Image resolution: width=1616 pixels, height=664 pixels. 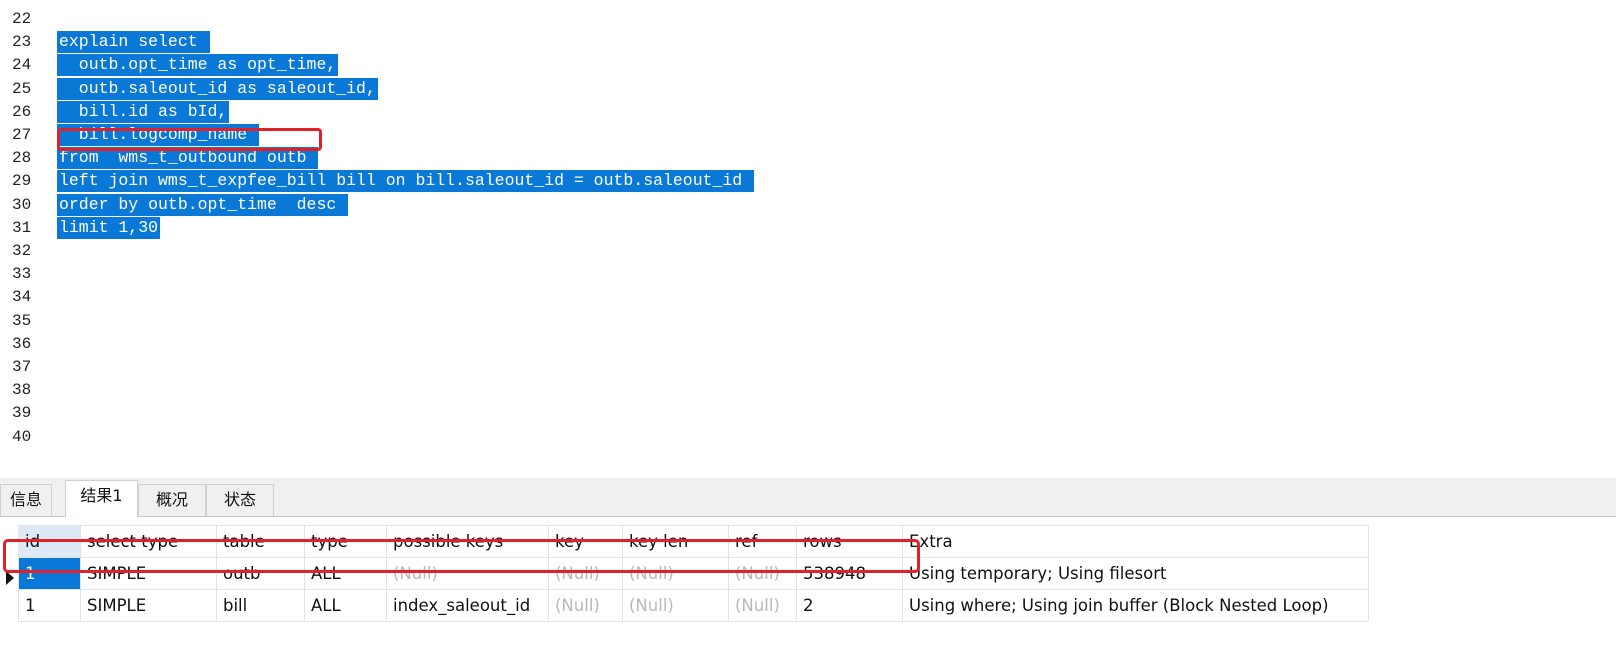 What do you see at coordinates (1135, 573) in the screenshot?
I see `cell-extra: Using temporary; Using filesort` at bounding box center [1135, 573].